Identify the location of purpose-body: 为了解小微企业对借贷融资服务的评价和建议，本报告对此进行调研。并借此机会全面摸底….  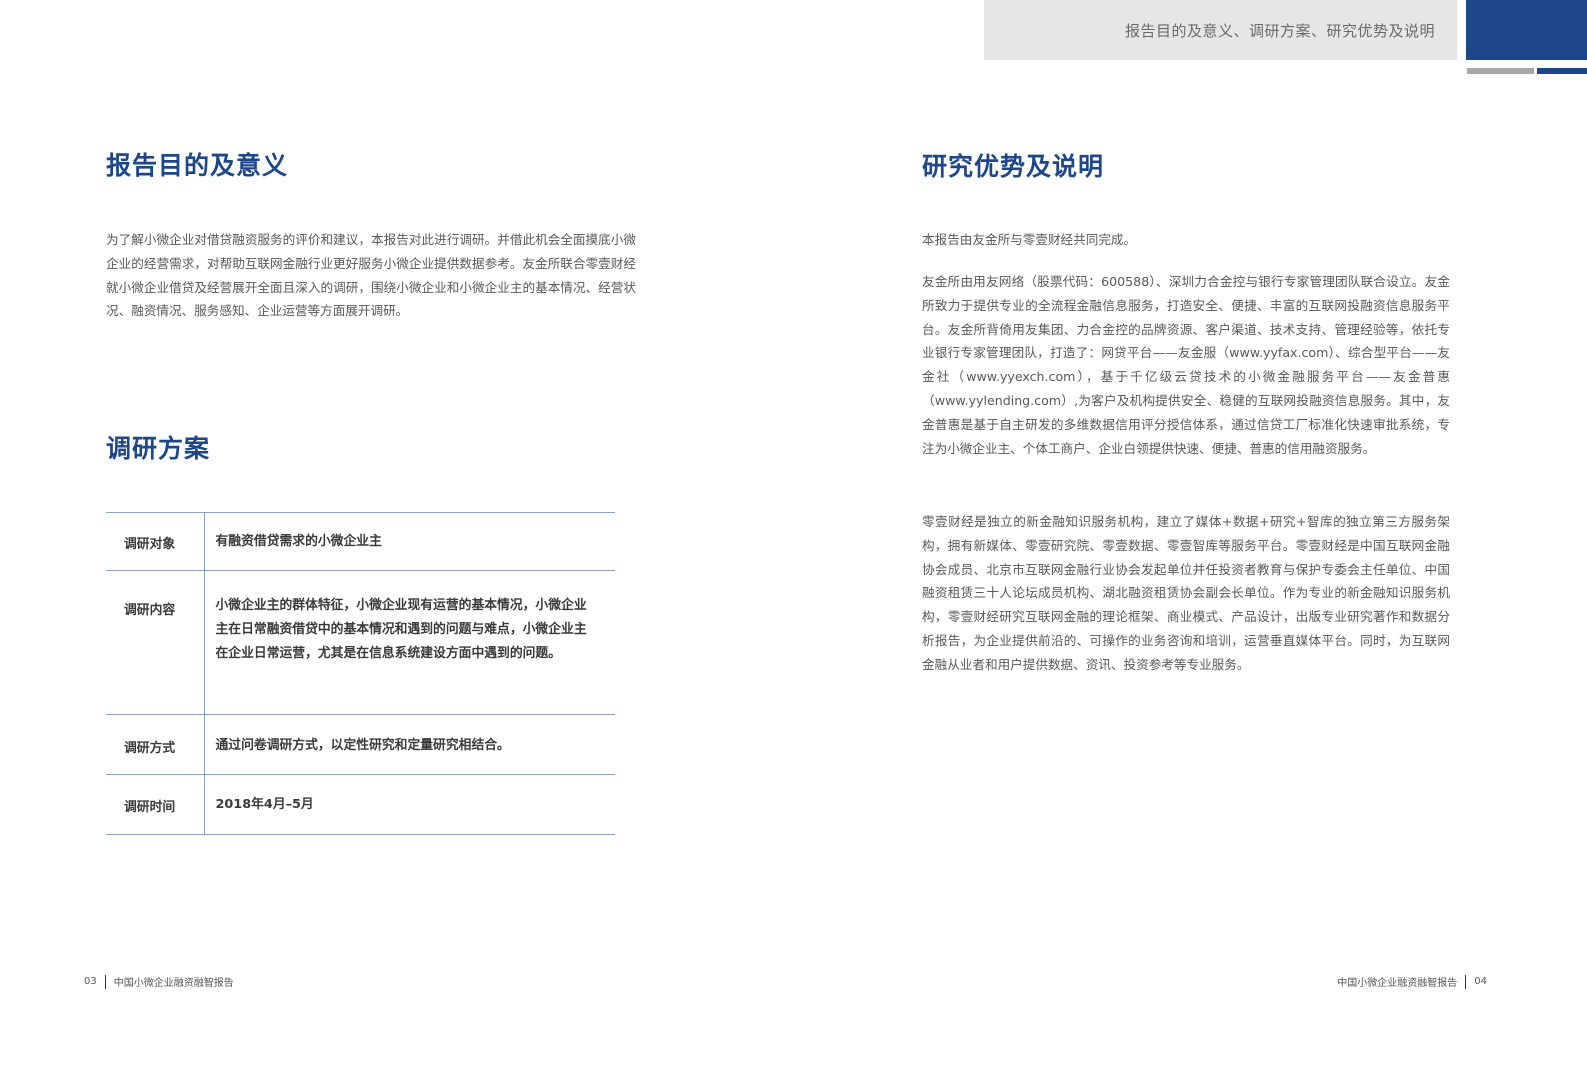
(371, 275).